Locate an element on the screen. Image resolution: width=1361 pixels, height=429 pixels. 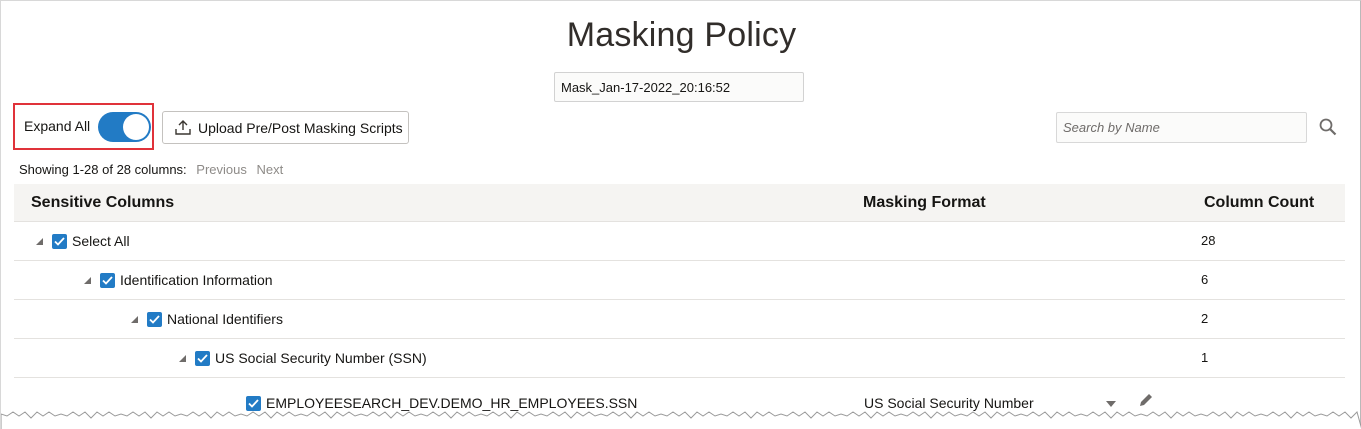
upload-scripts-label: Upload Pre/Post Masking Scripts is located at coordinates (300, 127).